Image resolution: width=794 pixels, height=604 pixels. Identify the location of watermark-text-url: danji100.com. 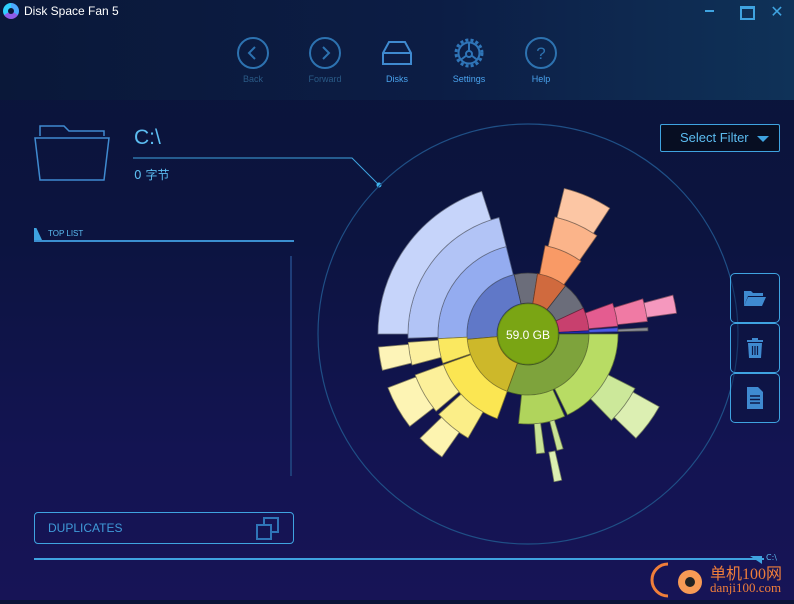
(746, 587).